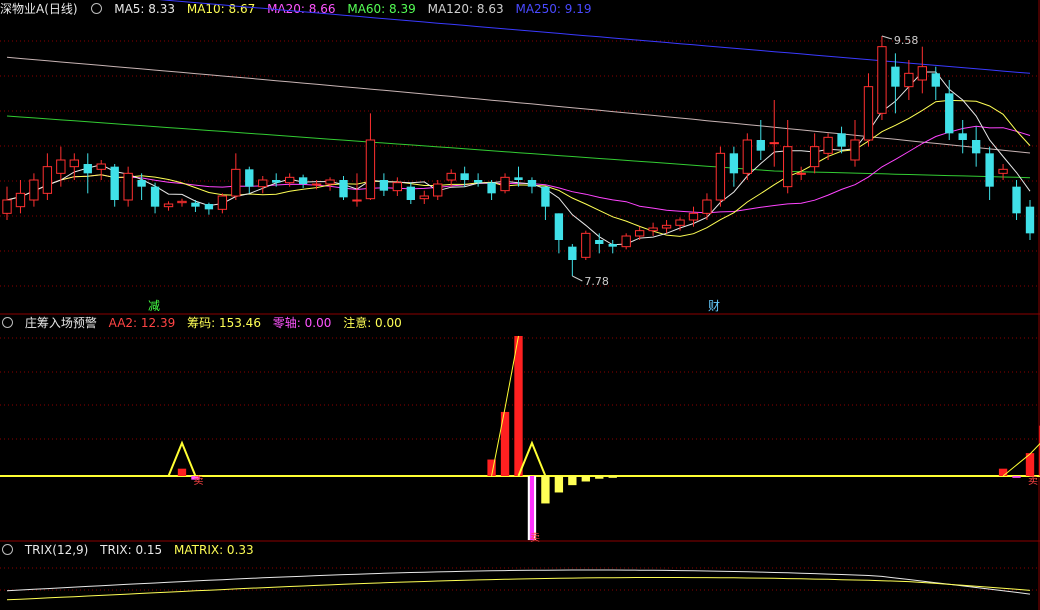 This screenshot has height=610, width=1040. Describe the element at coordinates (224, 323) in the screenshot. I see `chips-label: 筹码: 153.46` at that location.